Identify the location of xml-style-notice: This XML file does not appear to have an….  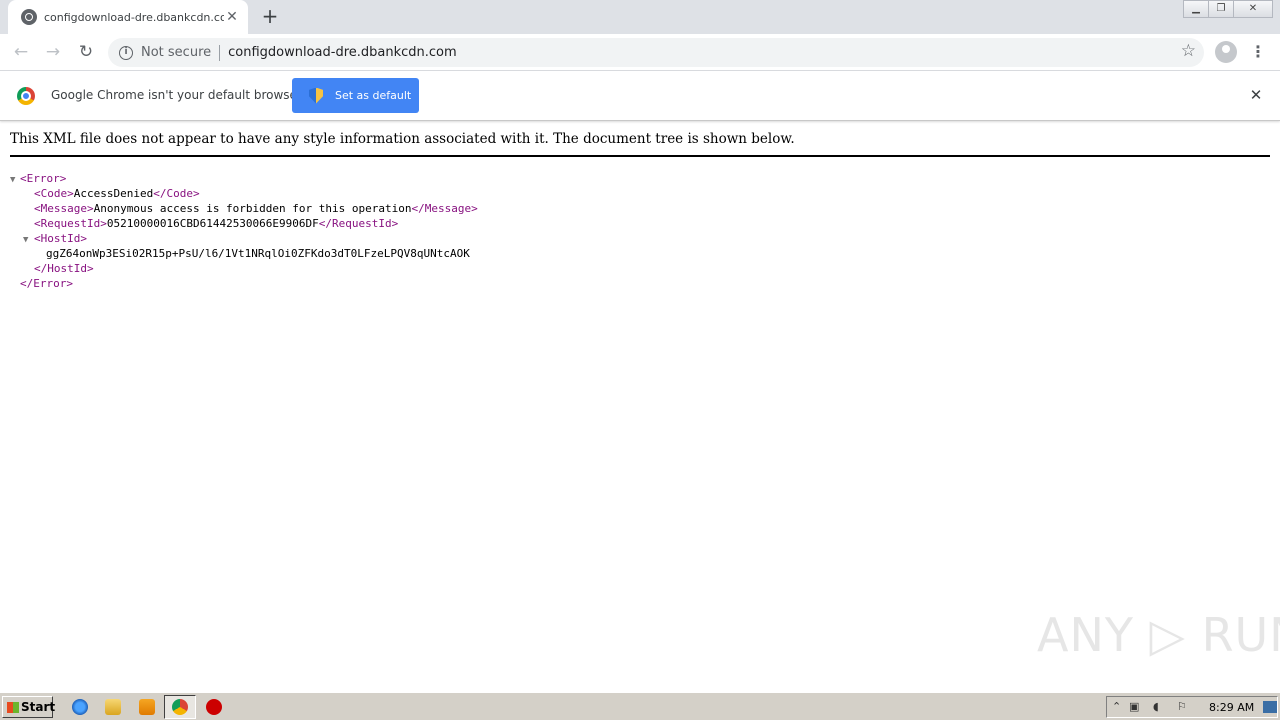
(402, 139).